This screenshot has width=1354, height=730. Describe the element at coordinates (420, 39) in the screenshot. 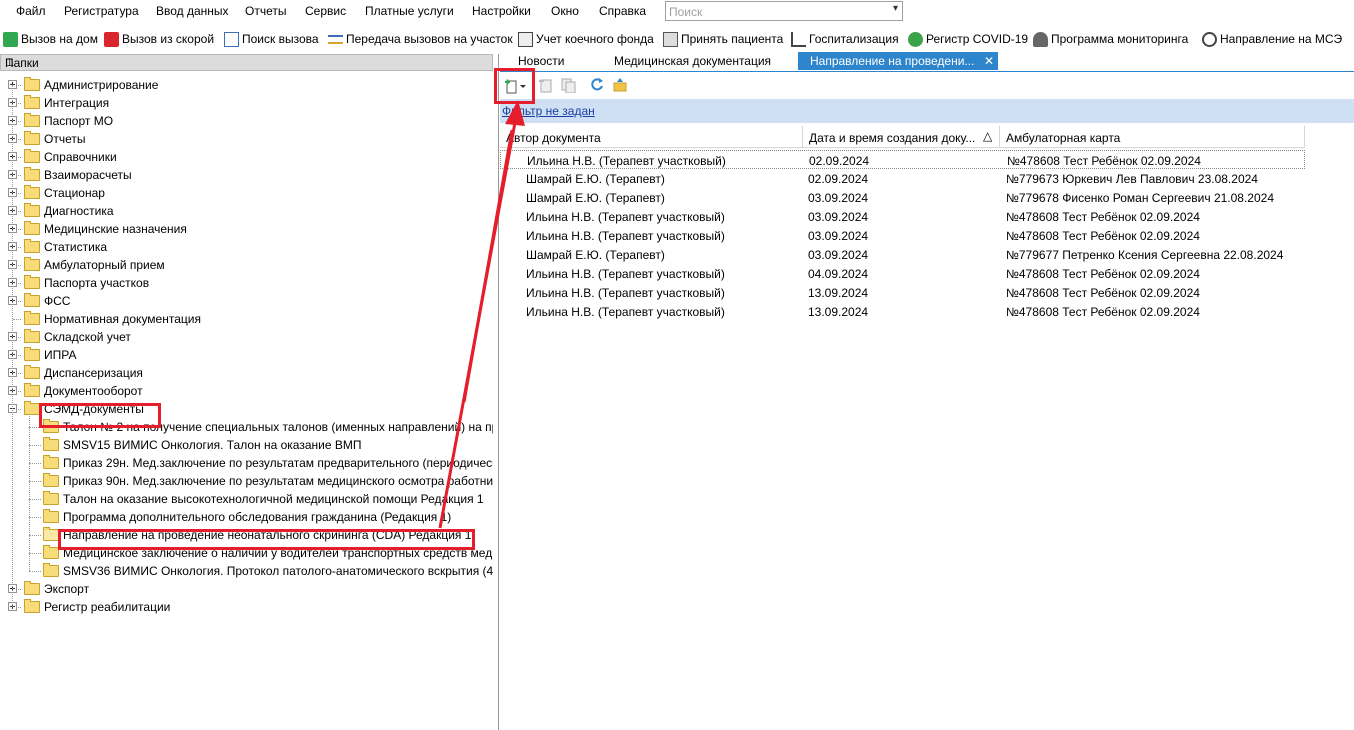

I see `transfer-calls-button: Передача вызовов на участок` at that location.